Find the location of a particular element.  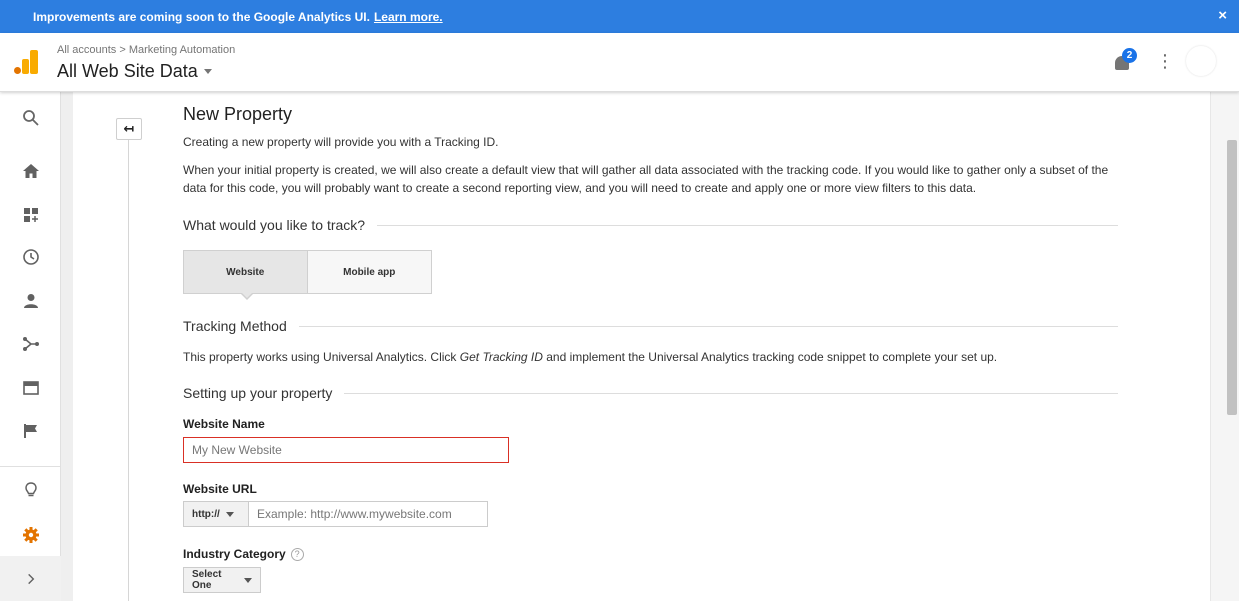

website-url-label: Website URL is located at coordinates (220, 489).